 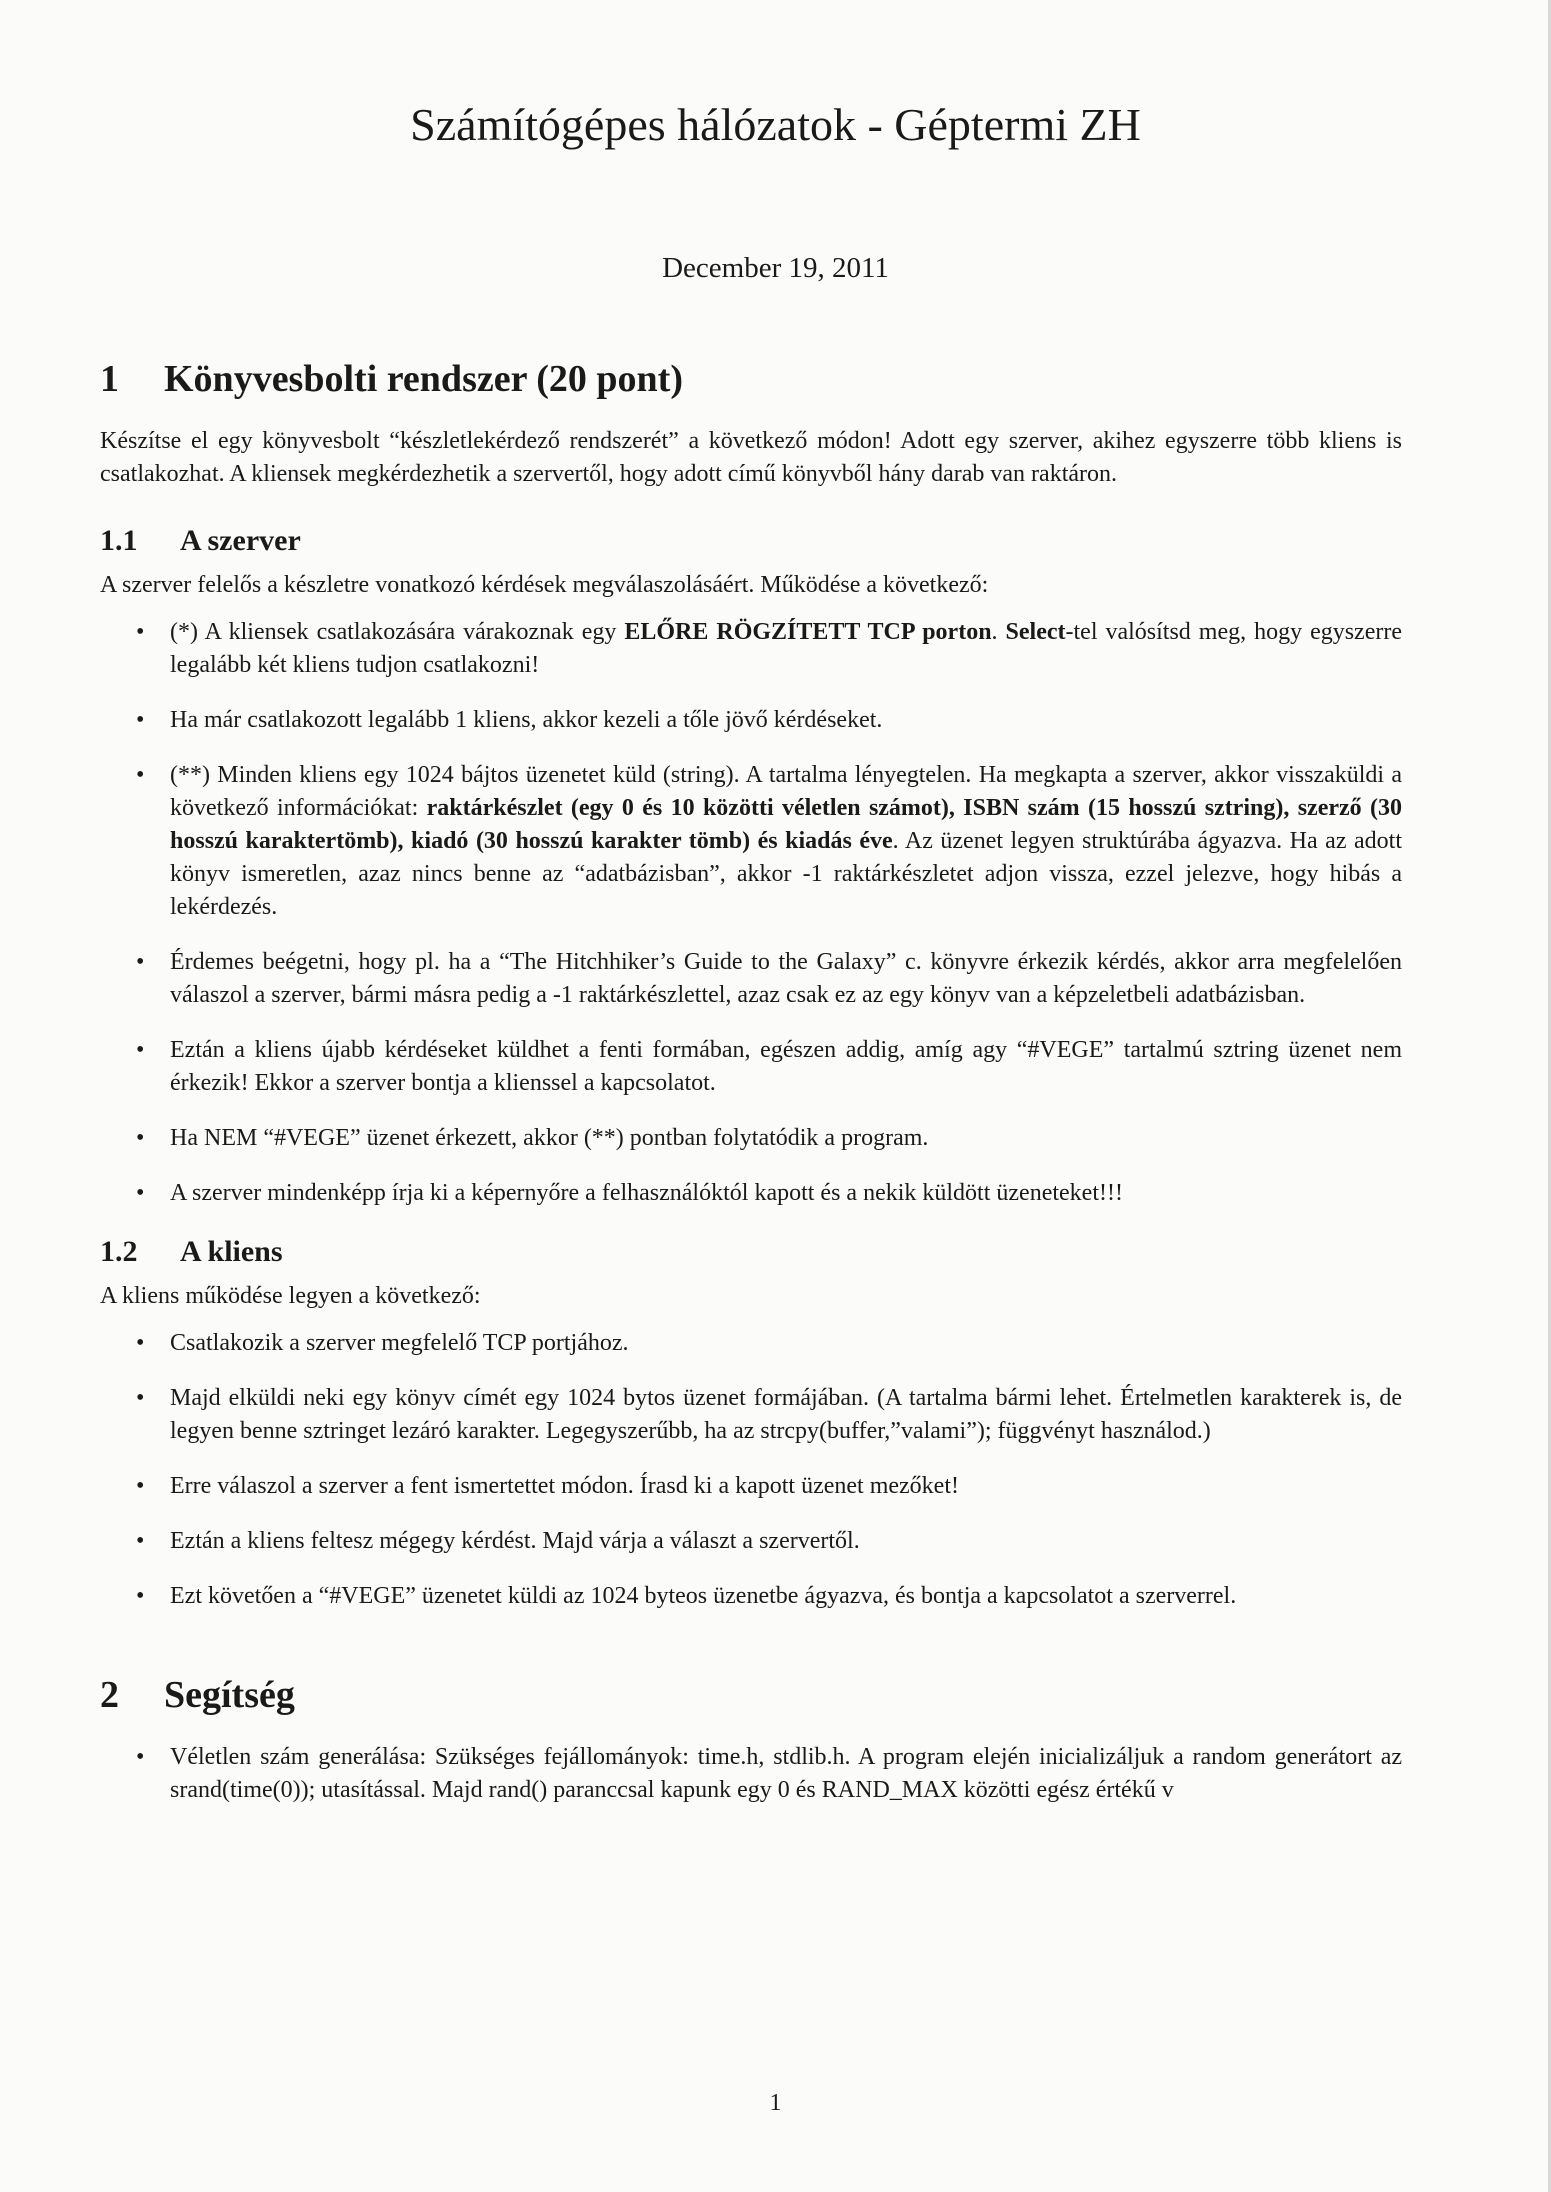 What do you see at coordinates (119, 540) in the screenshot?
I see `subsection-number: 1.1` at bounding box center [119, 540].